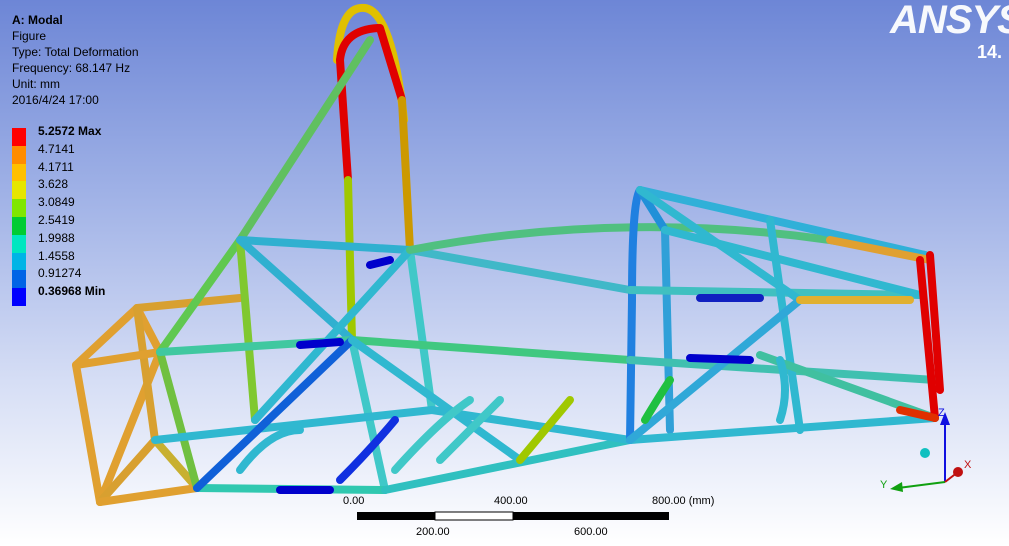  What do you see at coordinates (683, 501) in the screenshot?
I see `scale-label-800: 800.00 (mm)` at bounding box center [683, 501].